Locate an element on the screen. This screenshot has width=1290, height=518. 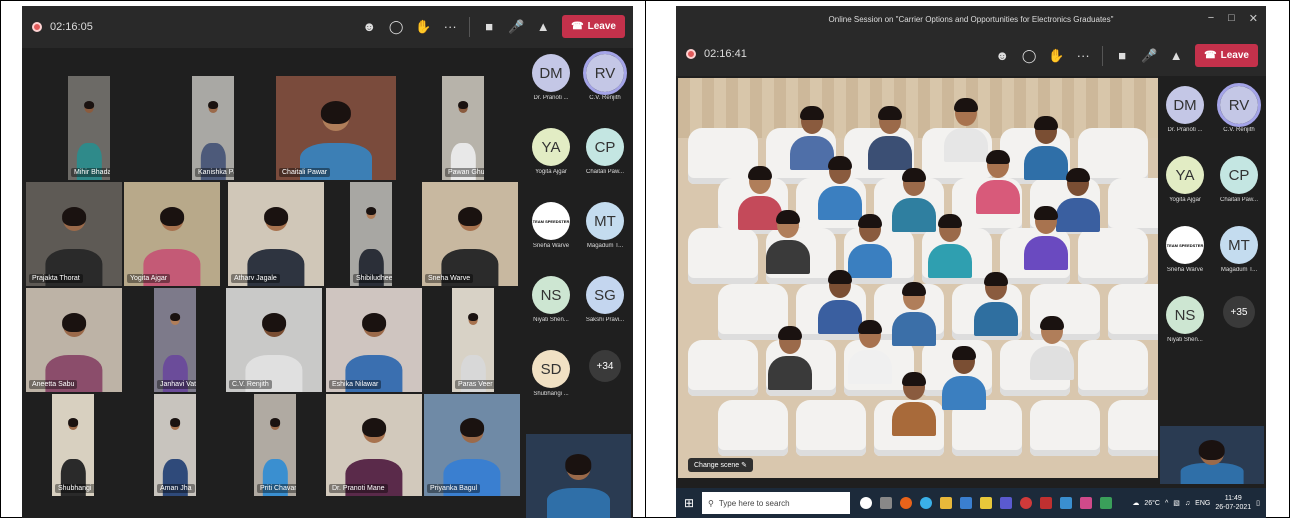
video-tile: Mihir Bhadange is located at coordinates (89, 128).